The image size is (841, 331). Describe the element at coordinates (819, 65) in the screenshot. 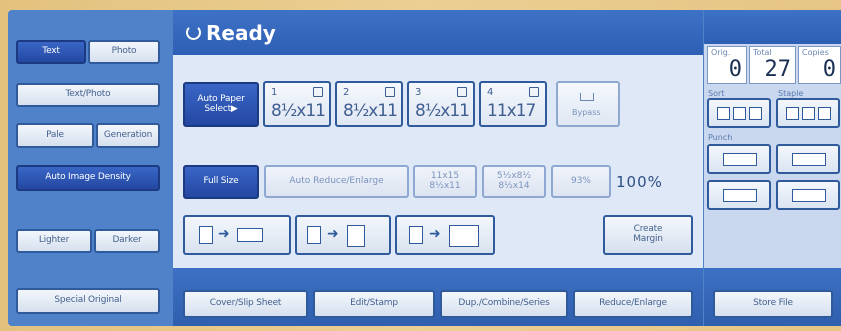

I see `copies-counter: Copies 0` at that location.